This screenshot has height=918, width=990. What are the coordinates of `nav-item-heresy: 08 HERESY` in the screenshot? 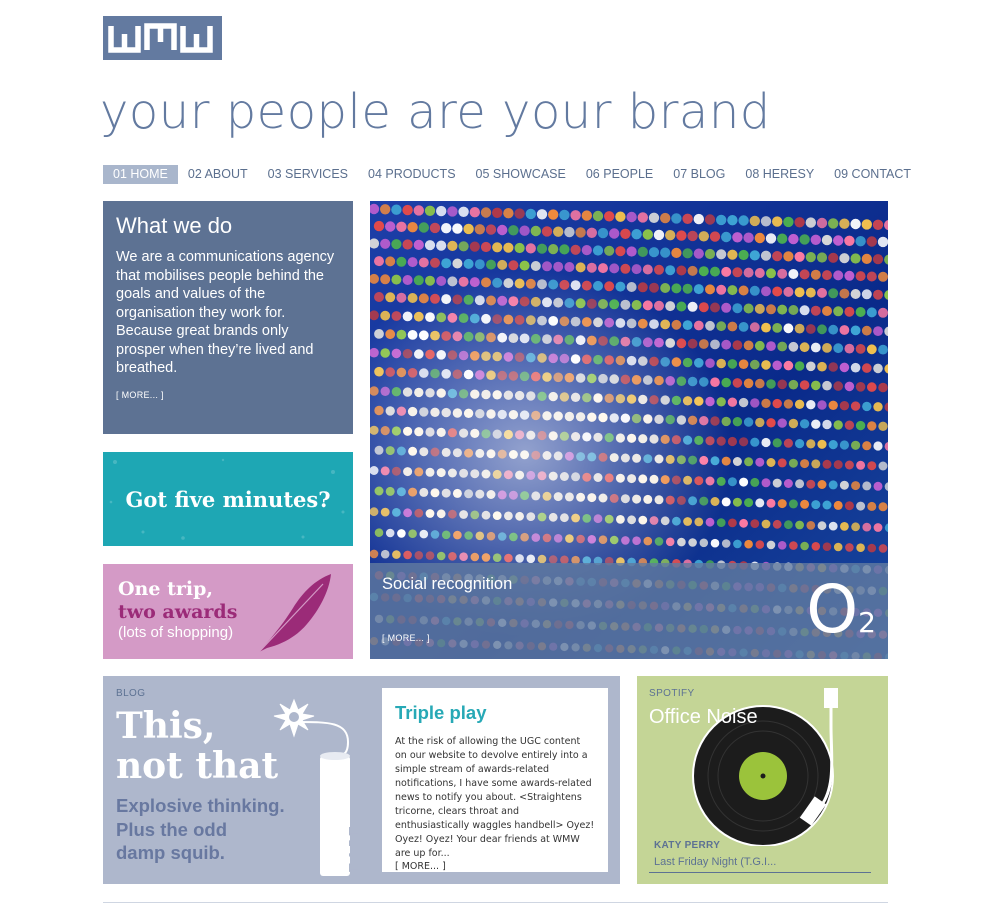 It's located at (779, 174).